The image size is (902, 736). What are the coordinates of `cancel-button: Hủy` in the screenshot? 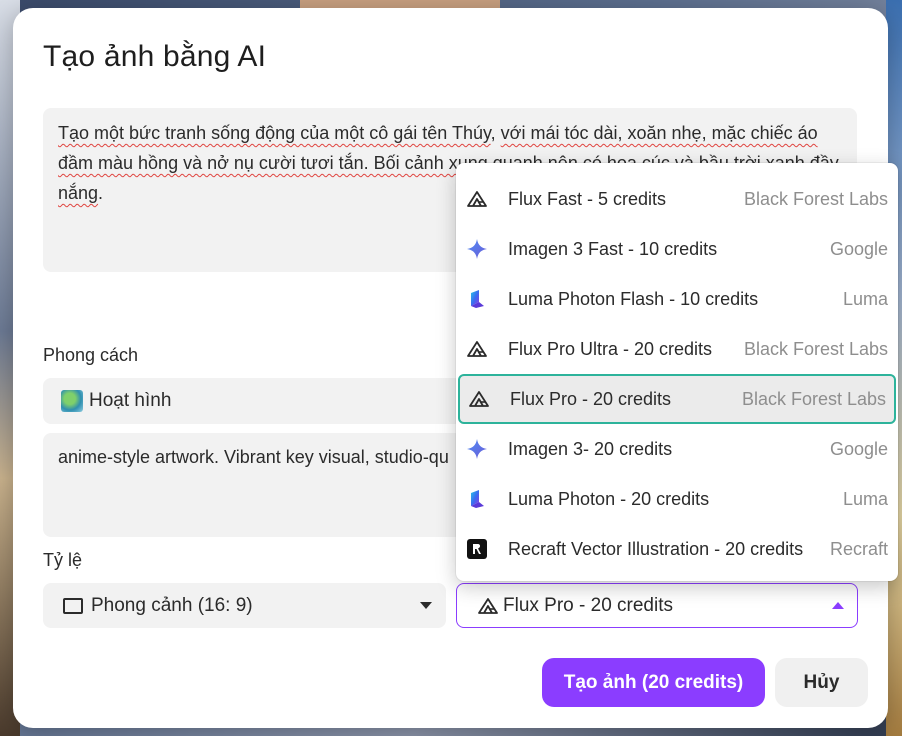 It's located at (821, 682).